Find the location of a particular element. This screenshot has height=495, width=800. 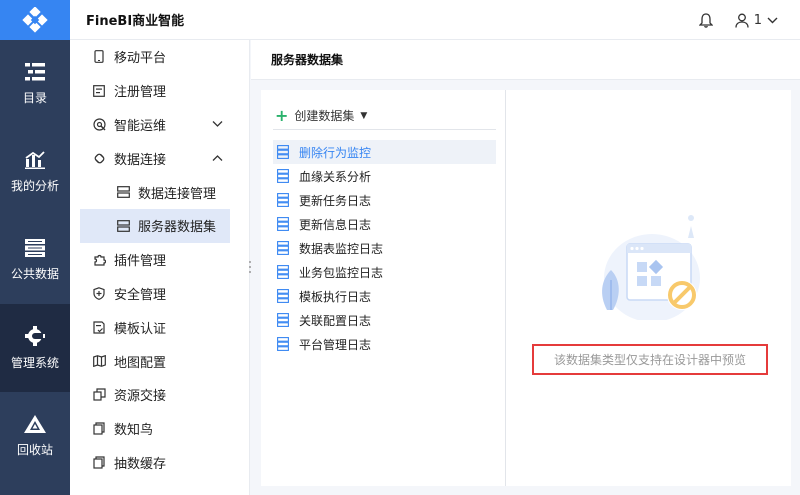

mobile-icon is located at coordinates (99, 57).